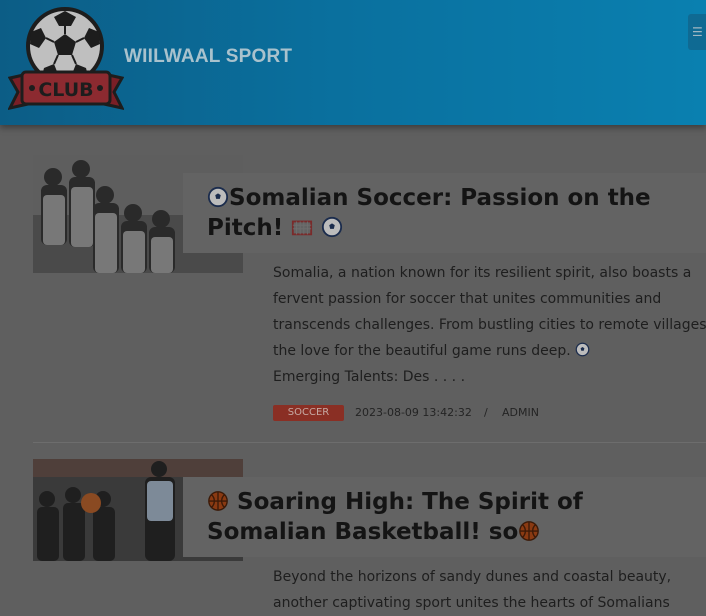  Describe the element at coordinates (369, 377) in the screenshot. I see `post-excerpt-tail: Emerging Talents: Des . . . .` at that location.